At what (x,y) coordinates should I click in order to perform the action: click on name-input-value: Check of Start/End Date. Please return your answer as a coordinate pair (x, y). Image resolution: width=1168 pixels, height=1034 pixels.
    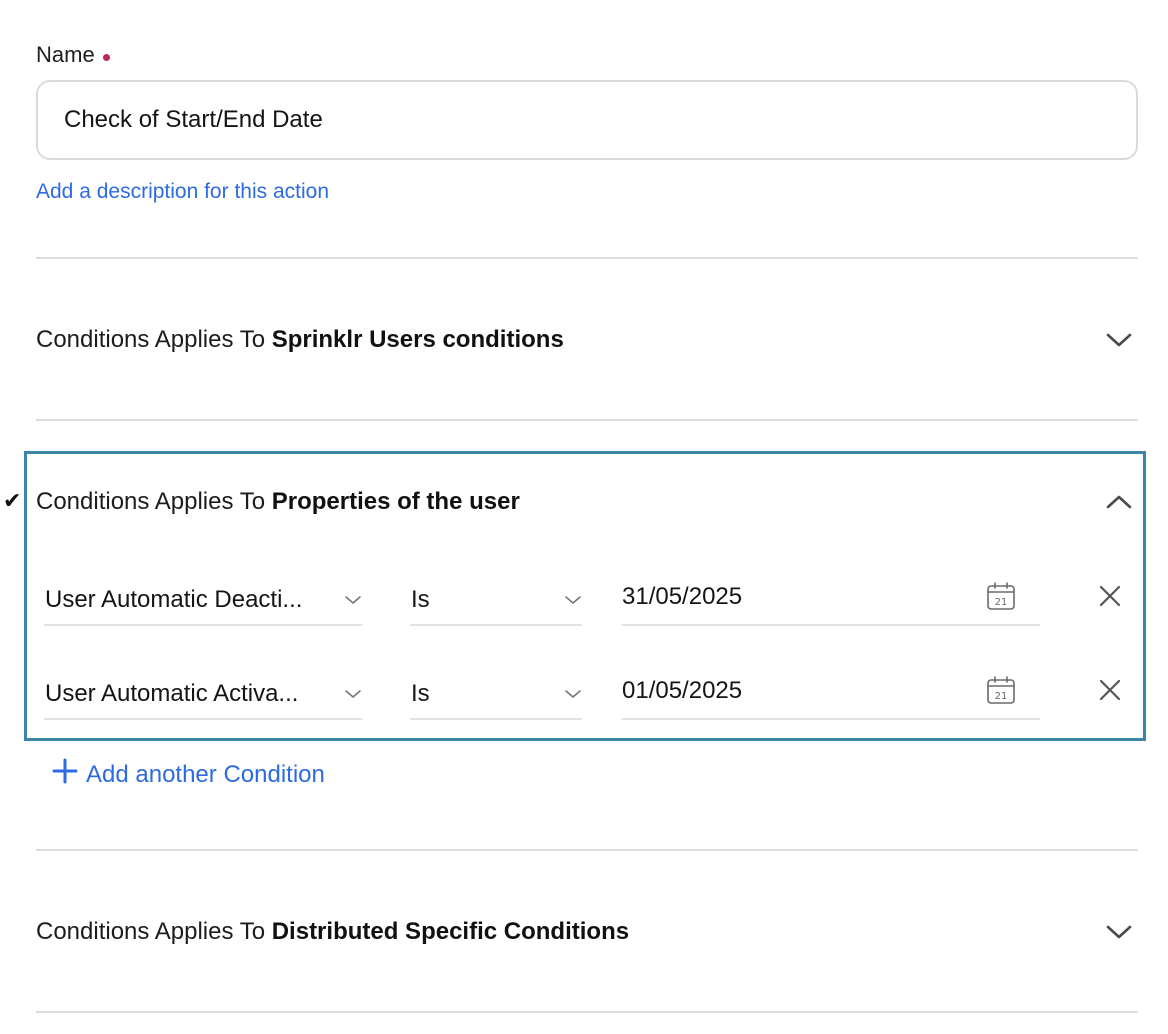
    Looking at the image, I should click on (193, 119).